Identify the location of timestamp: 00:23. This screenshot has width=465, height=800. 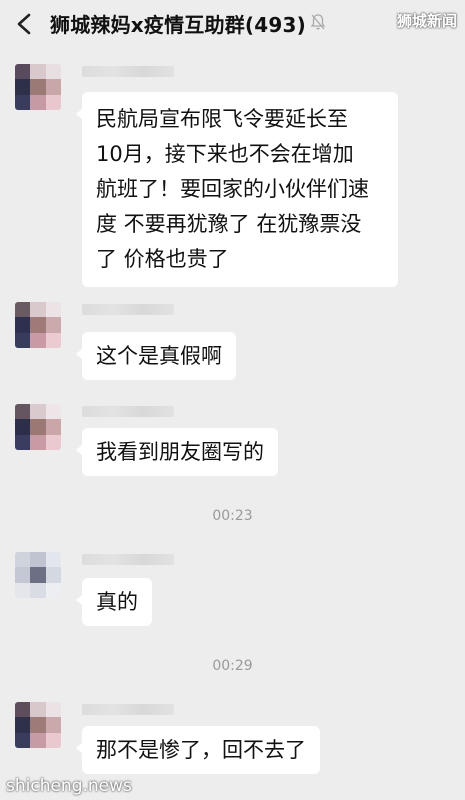
(232, 516).